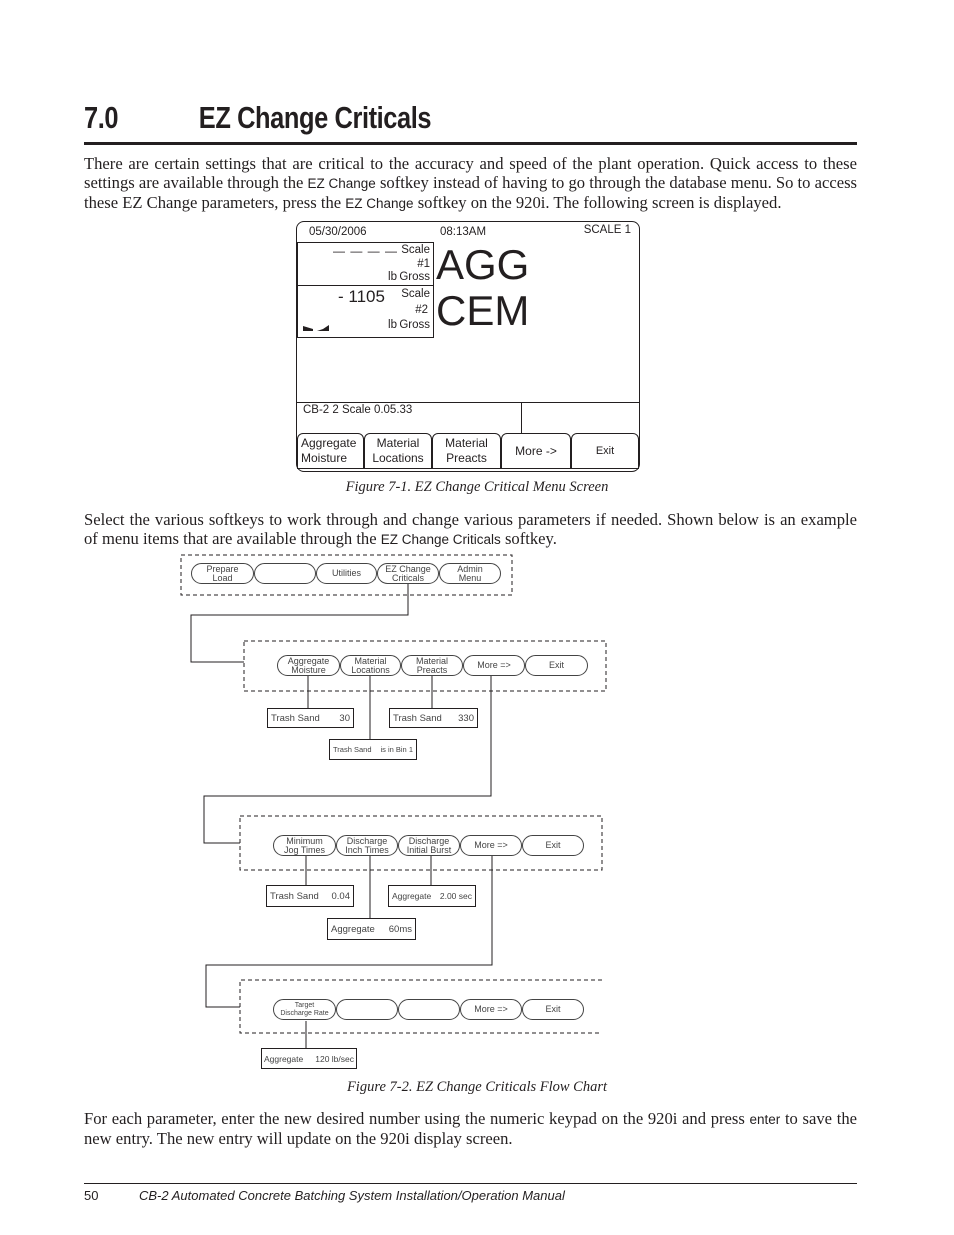  What do you see at coordinates (396, 749) in the screenshot?
I see `value-number: is in Bin 1` at bounding box center [396, 749].